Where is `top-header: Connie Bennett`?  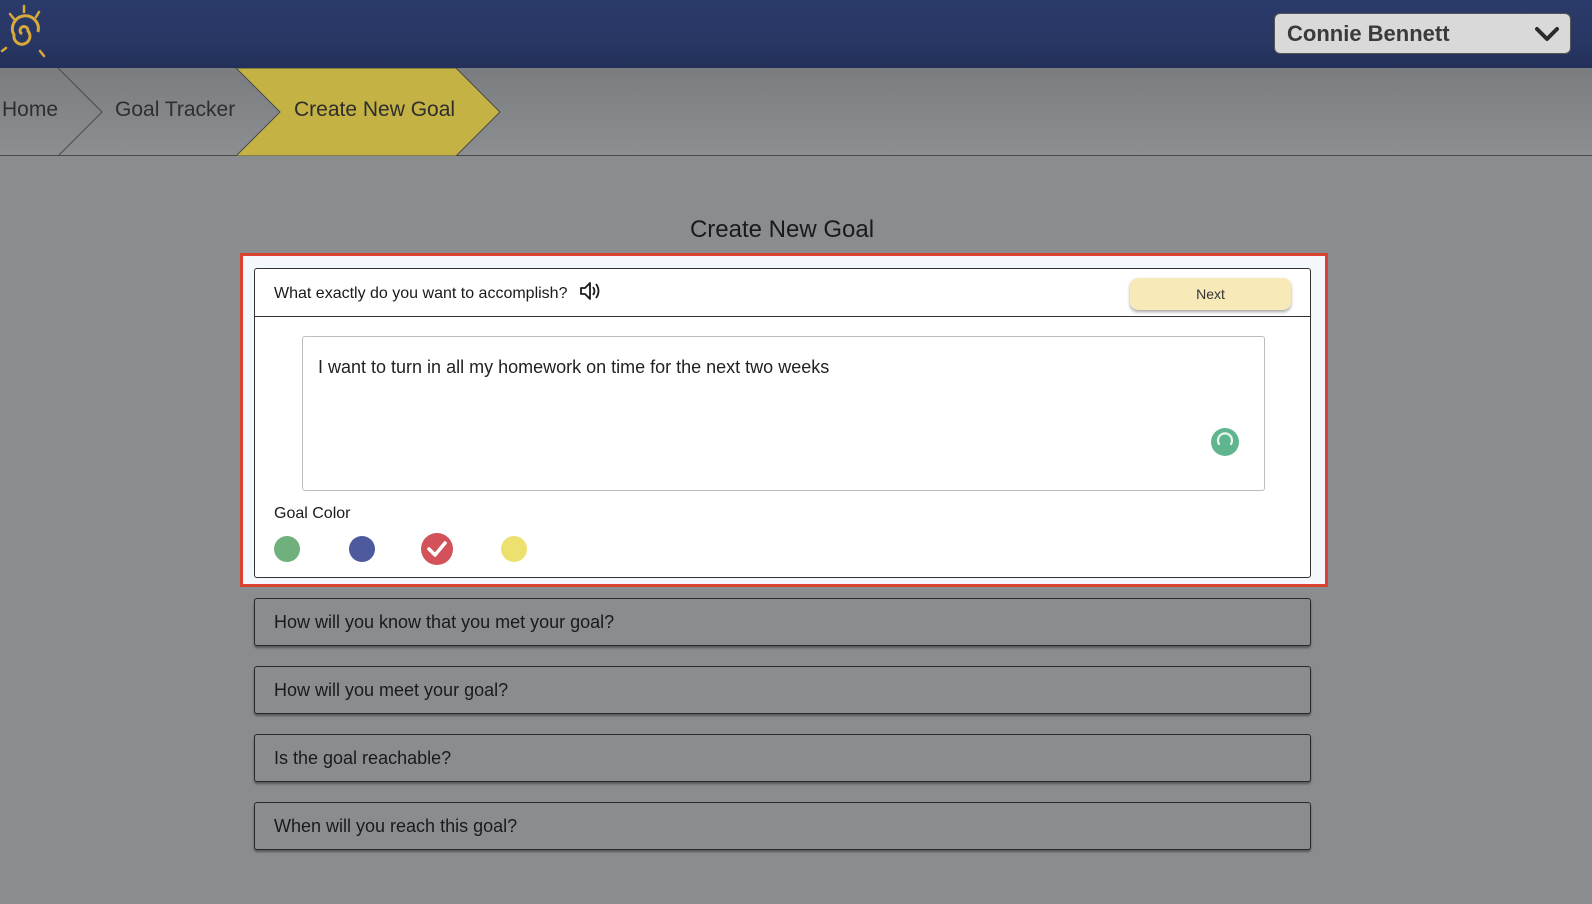
top-header: Connie Bennett is located at coordinates (796, 34).